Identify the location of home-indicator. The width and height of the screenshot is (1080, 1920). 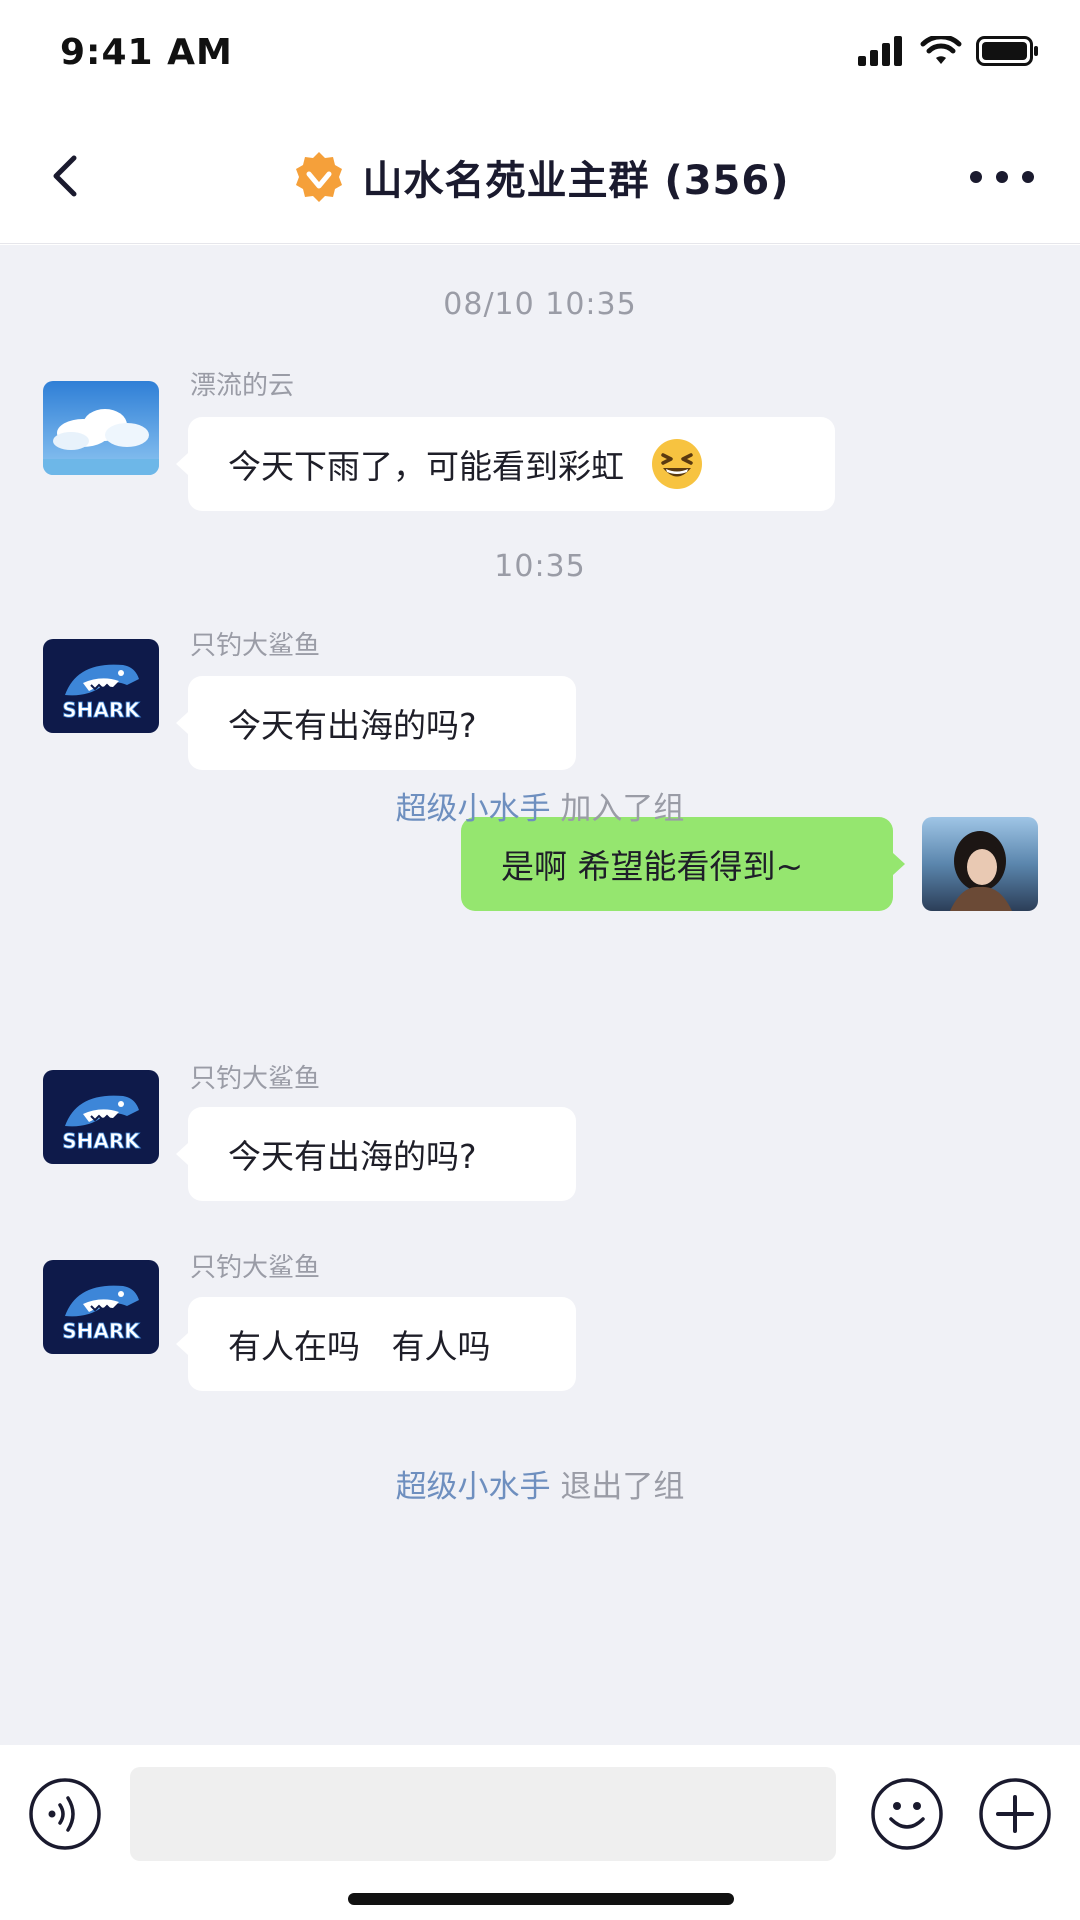
(541, 1899).